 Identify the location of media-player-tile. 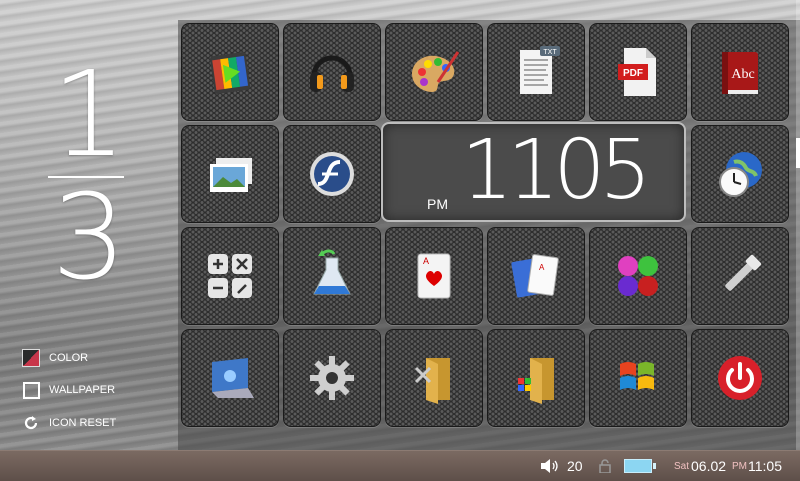
(230, 72).